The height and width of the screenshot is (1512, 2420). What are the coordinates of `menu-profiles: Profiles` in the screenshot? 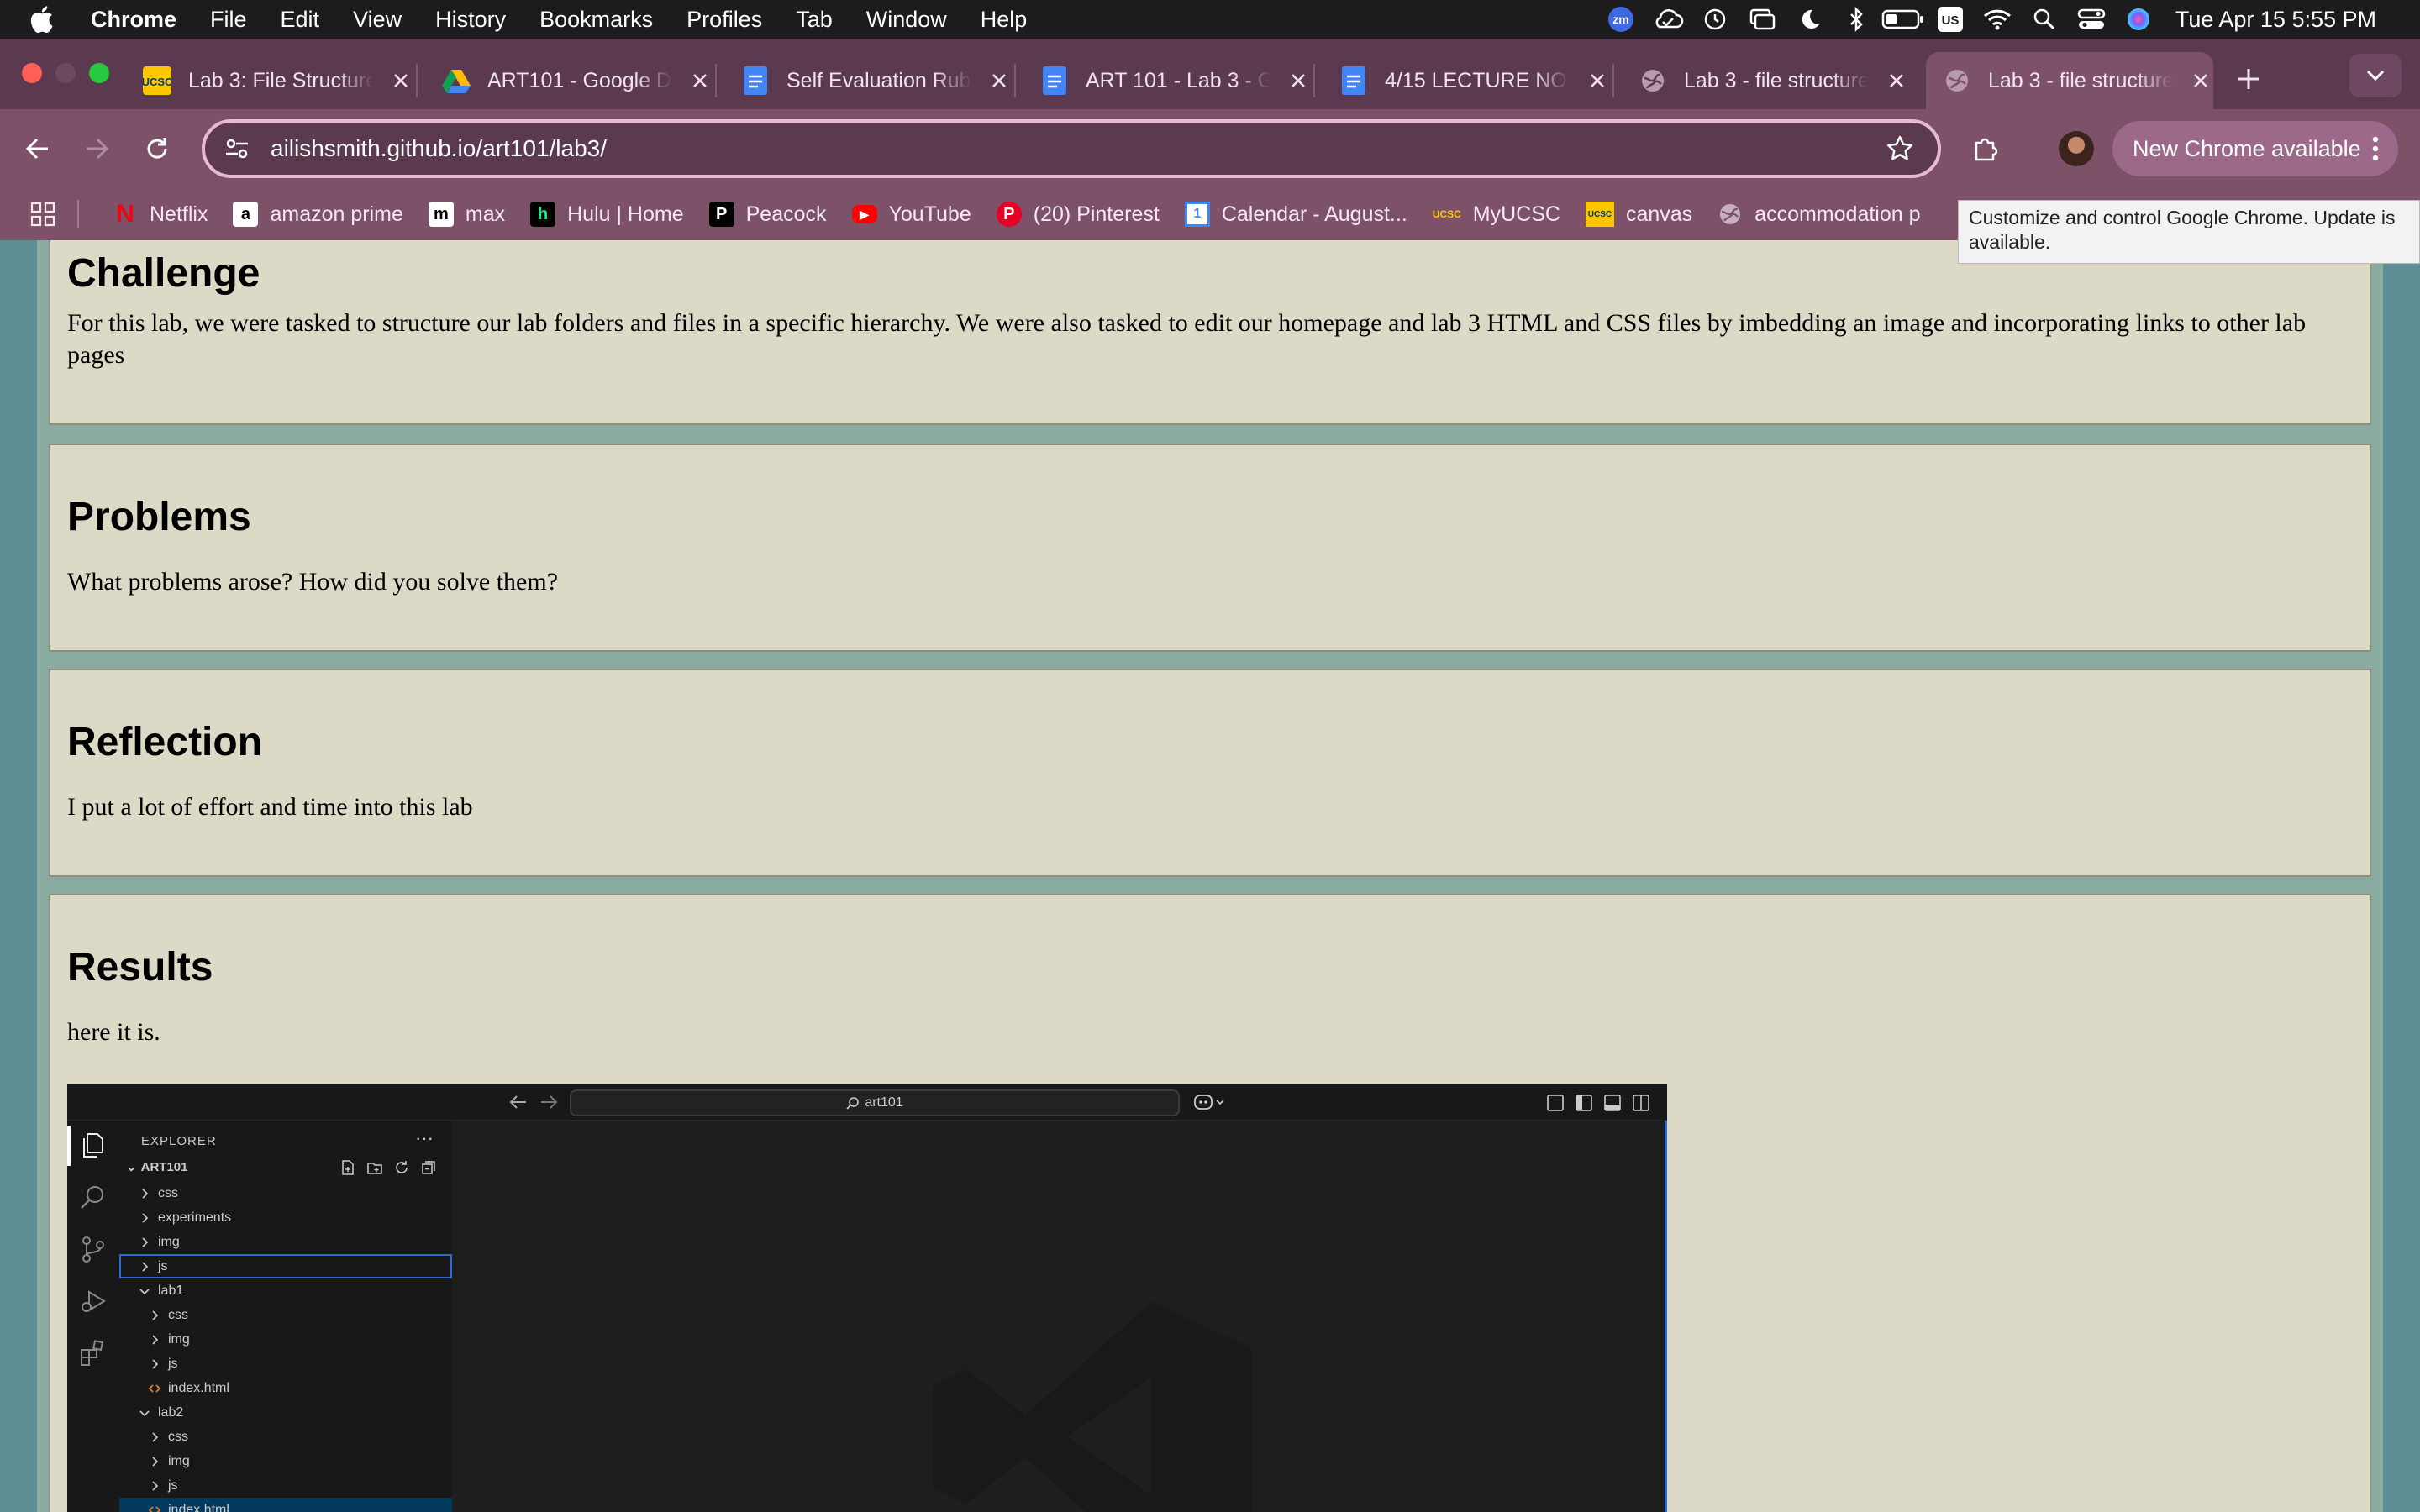 It's located at (724, 20).